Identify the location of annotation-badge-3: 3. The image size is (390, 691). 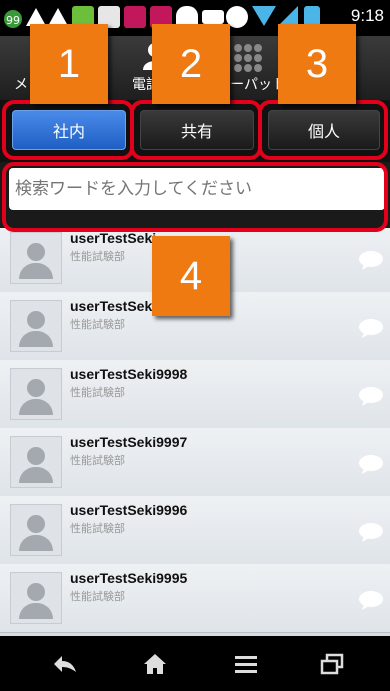
(317, 64).